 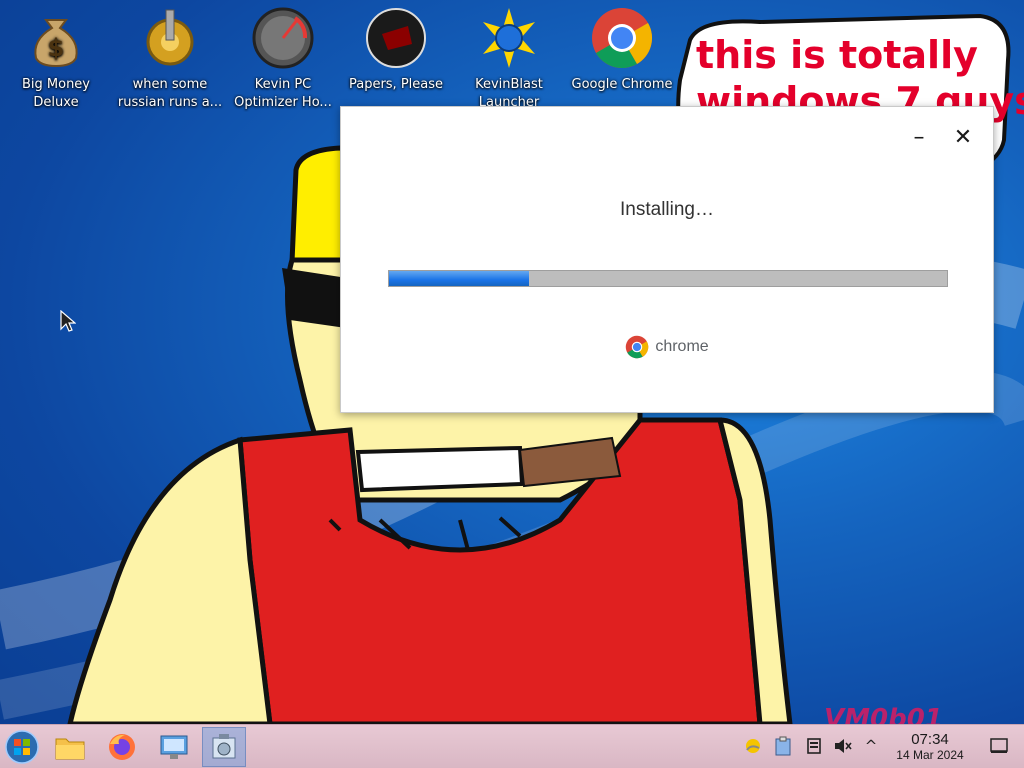 I want to click on firefox-icon, so click(x=122, y=747).